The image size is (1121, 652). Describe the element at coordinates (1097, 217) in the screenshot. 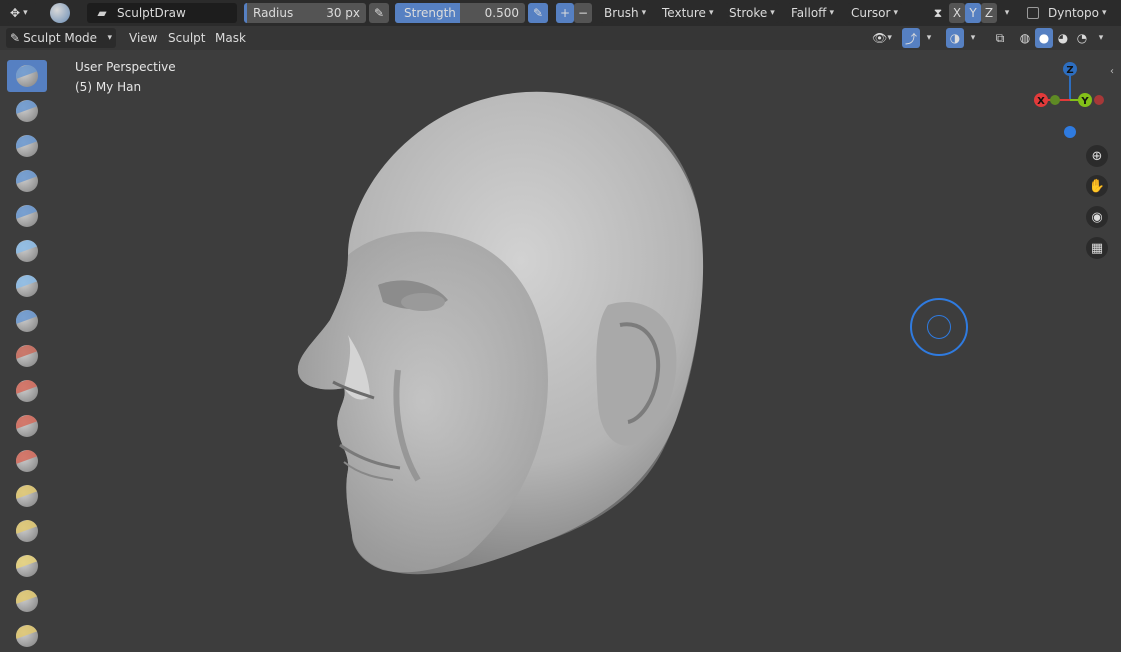

I see `camera-icon: ◉` at that location.